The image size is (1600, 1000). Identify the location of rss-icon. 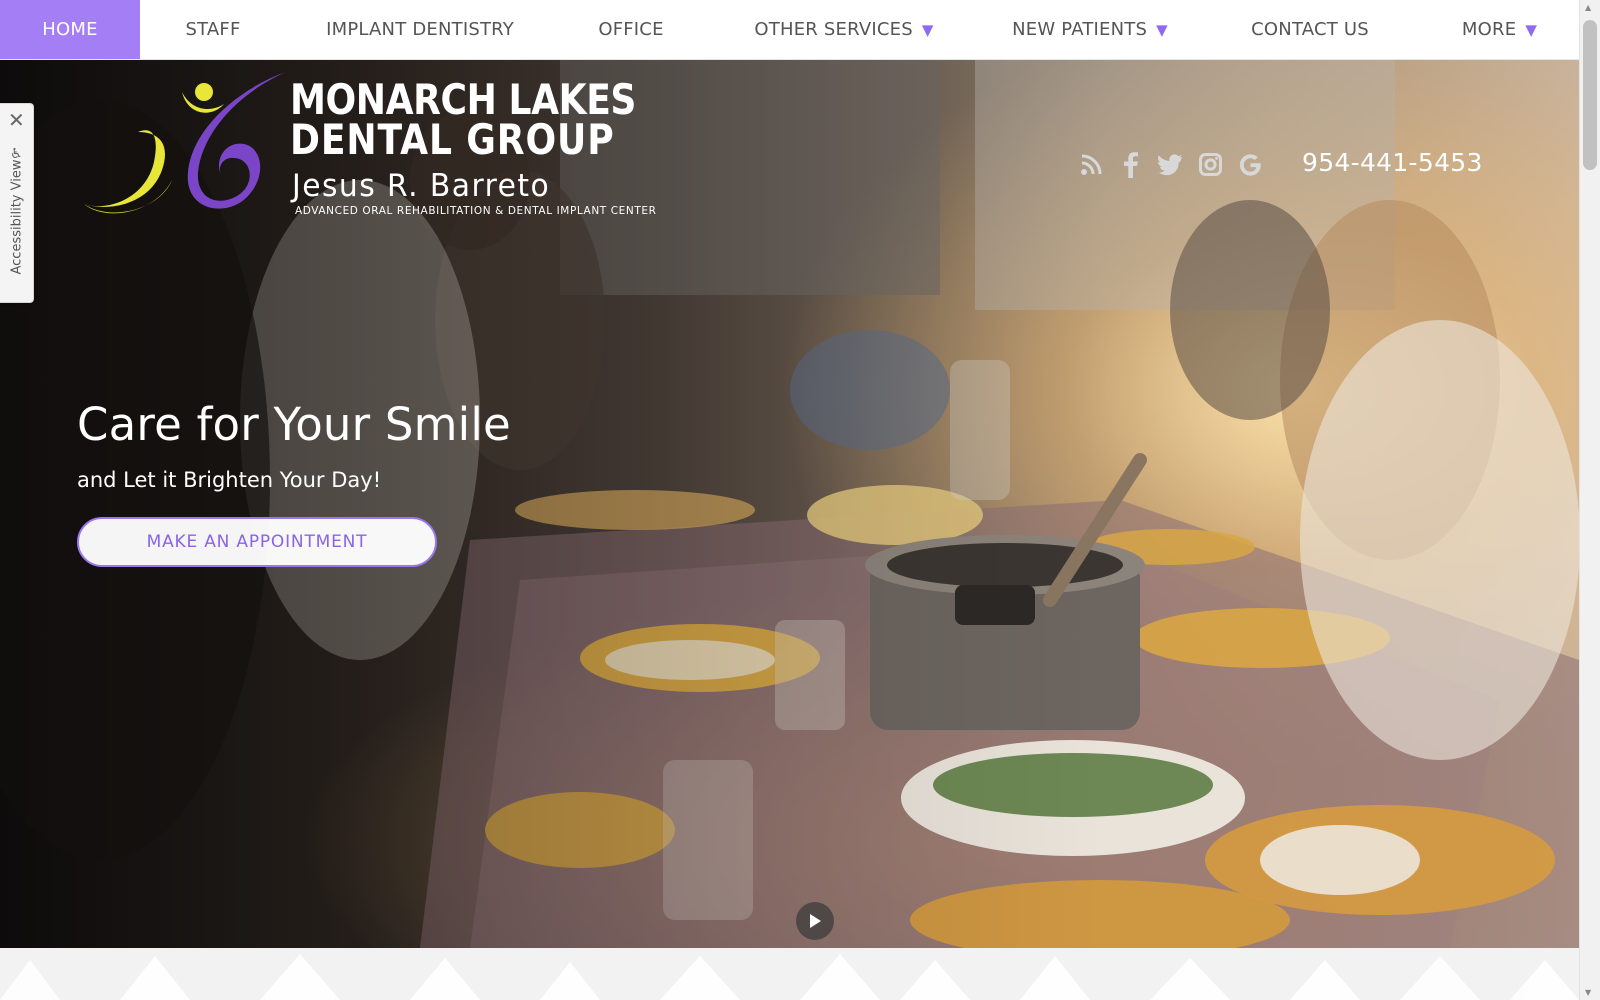
(1090, 164).